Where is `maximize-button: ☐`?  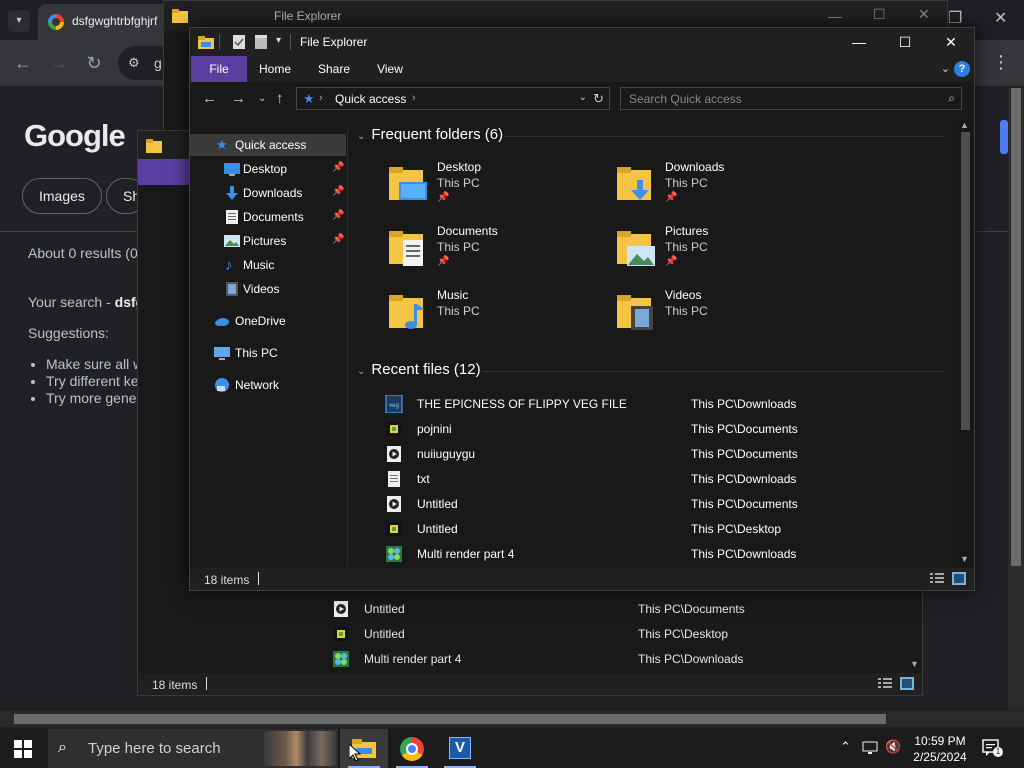
maximize-button: ☐ is located at coordinates (905, 42).